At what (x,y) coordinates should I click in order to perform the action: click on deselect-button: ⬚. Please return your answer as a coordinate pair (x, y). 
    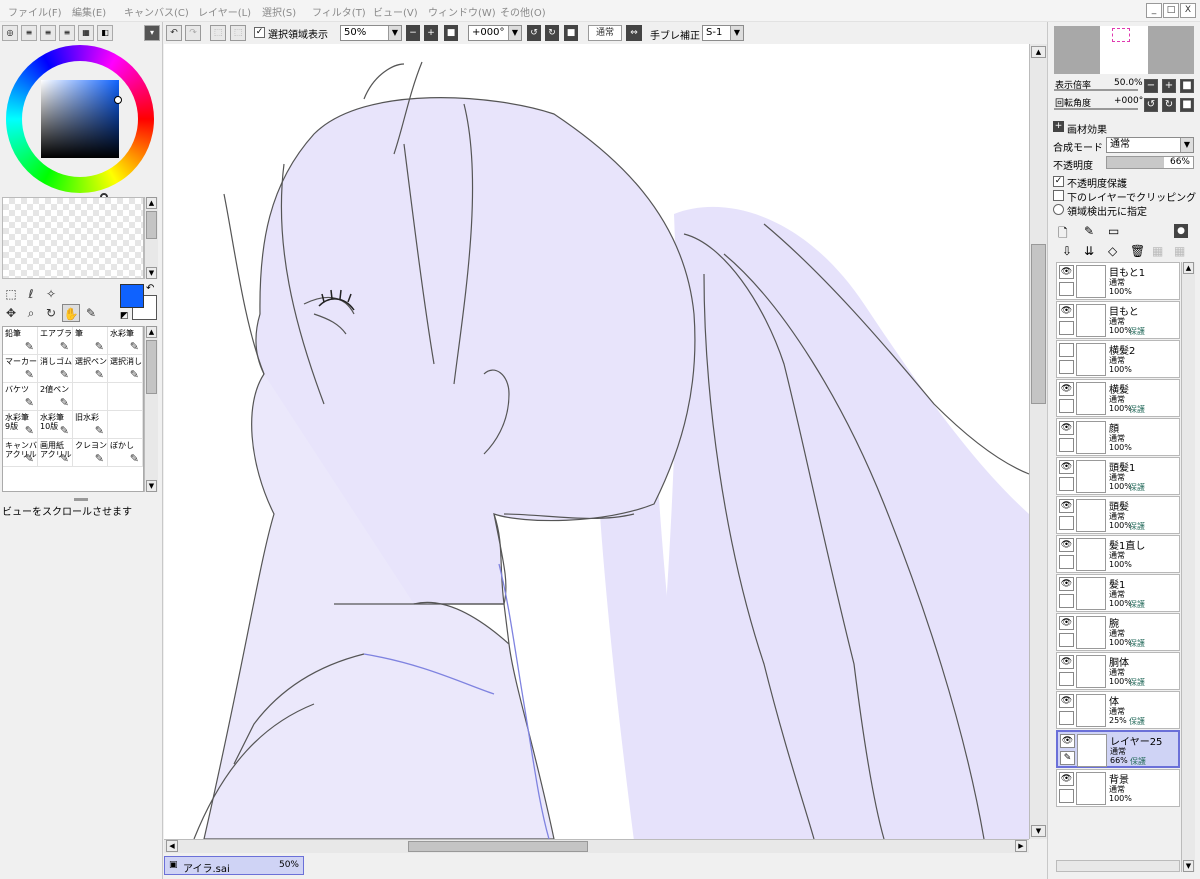
    Looking at the image, I should click on (218, 33).